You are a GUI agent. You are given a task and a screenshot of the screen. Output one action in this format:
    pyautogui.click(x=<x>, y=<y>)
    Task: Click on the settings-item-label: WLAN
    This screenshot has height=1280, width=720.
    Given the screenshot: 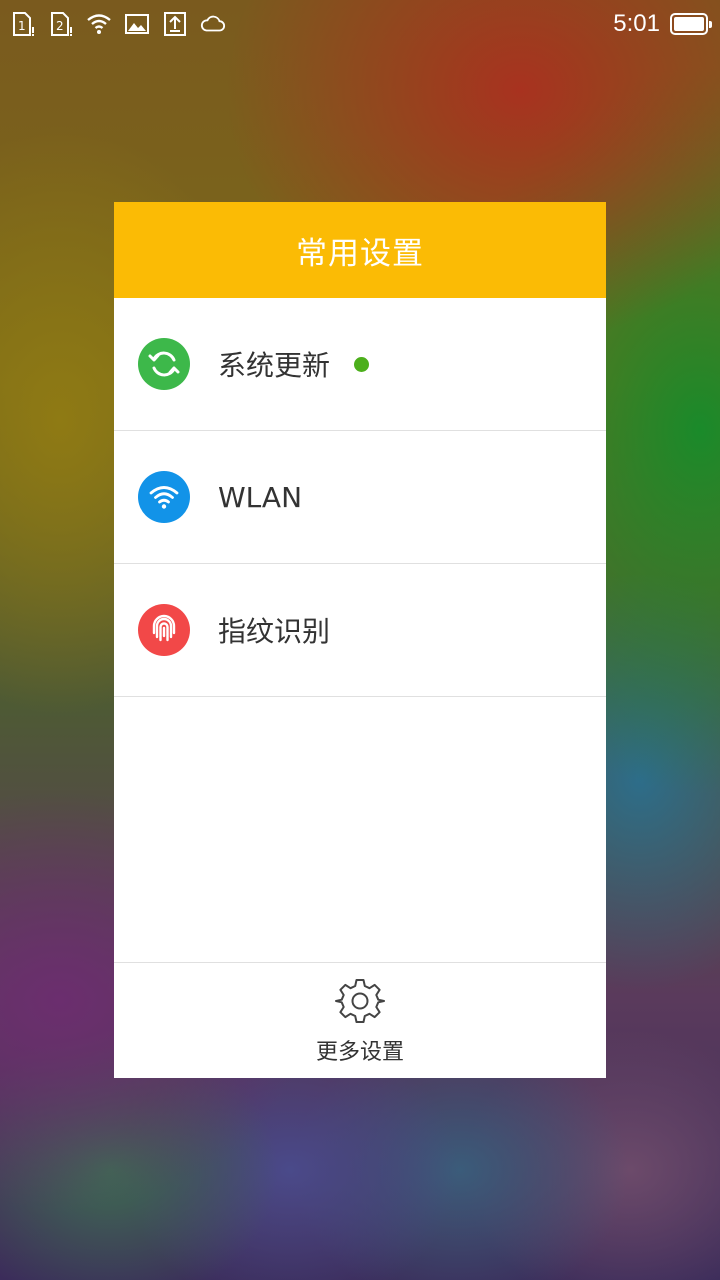 What is the action you would take?
    pyautogui.click(x=260, y=497)
    